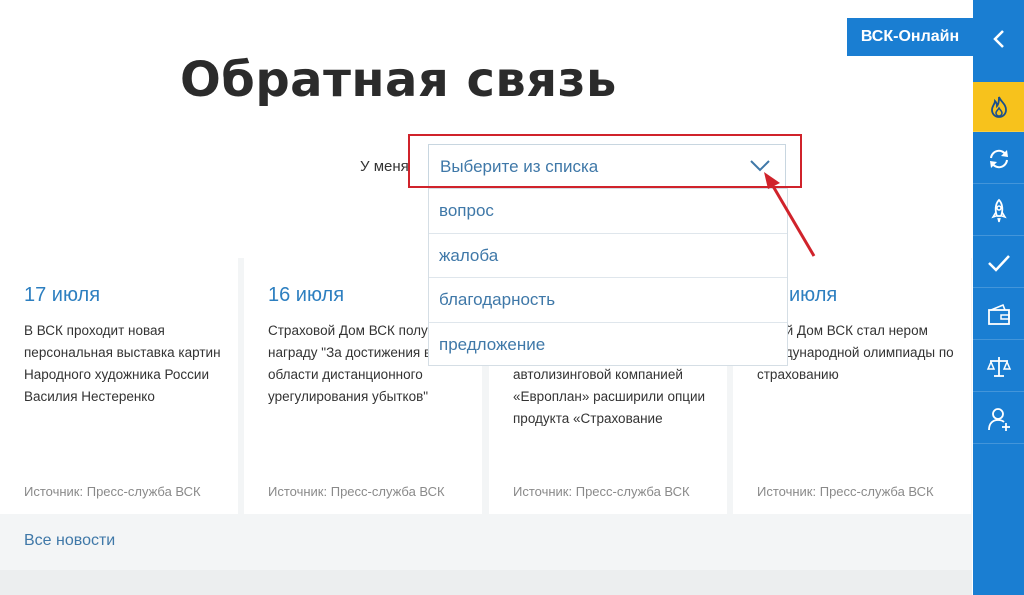  I want to click on news-date: 17 июля, so click(62, 295).